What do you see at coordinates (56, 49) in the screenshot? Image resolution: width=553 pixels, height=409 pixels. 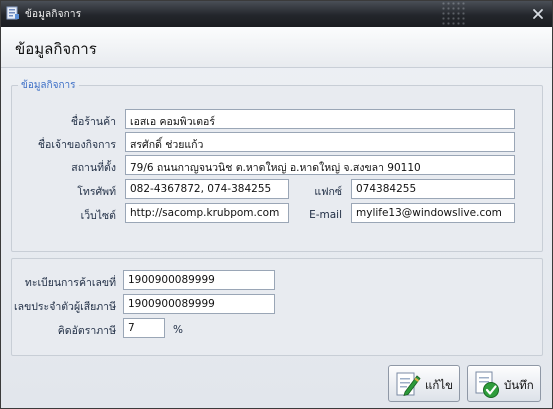 I see `page-title: ข้อมูลกิจการ` at bounding box center [56, 49].